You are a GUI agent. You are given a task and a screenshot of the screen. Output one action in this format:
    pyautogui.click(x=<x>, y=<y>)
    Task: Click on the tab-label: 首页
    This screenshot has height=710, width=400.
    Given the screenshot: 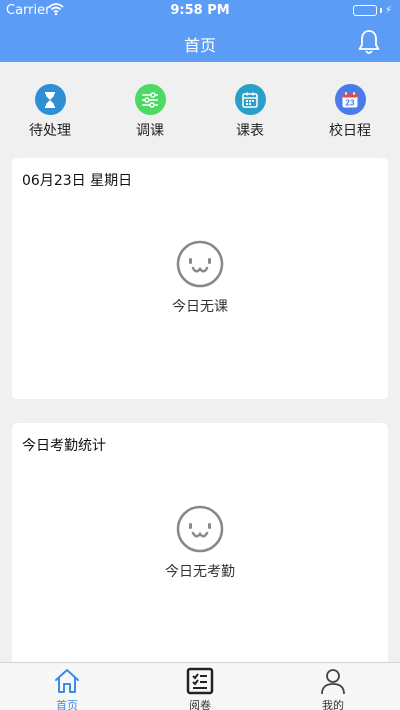 What is the action you would take?
    pyautogui.click(x=67, y=704)
    